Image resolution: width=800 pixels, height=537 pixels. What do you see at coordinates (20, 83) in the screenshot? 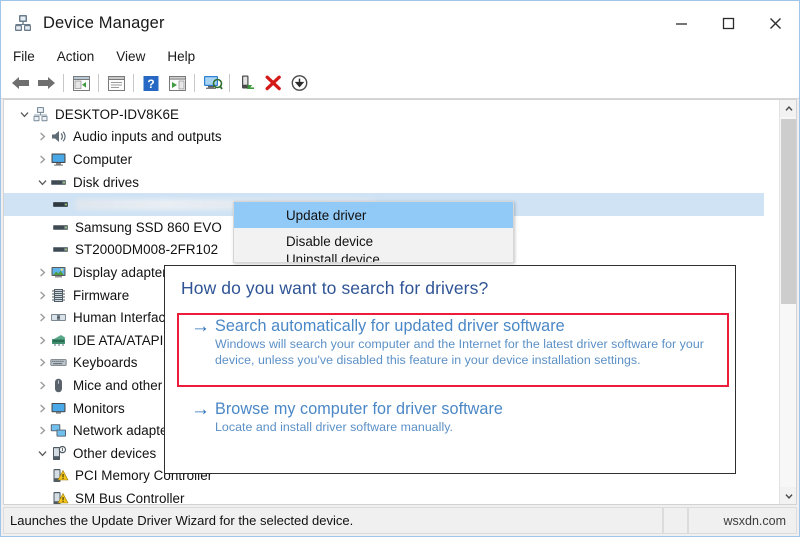
I see `back-icon` at bounding box center [20, 83].